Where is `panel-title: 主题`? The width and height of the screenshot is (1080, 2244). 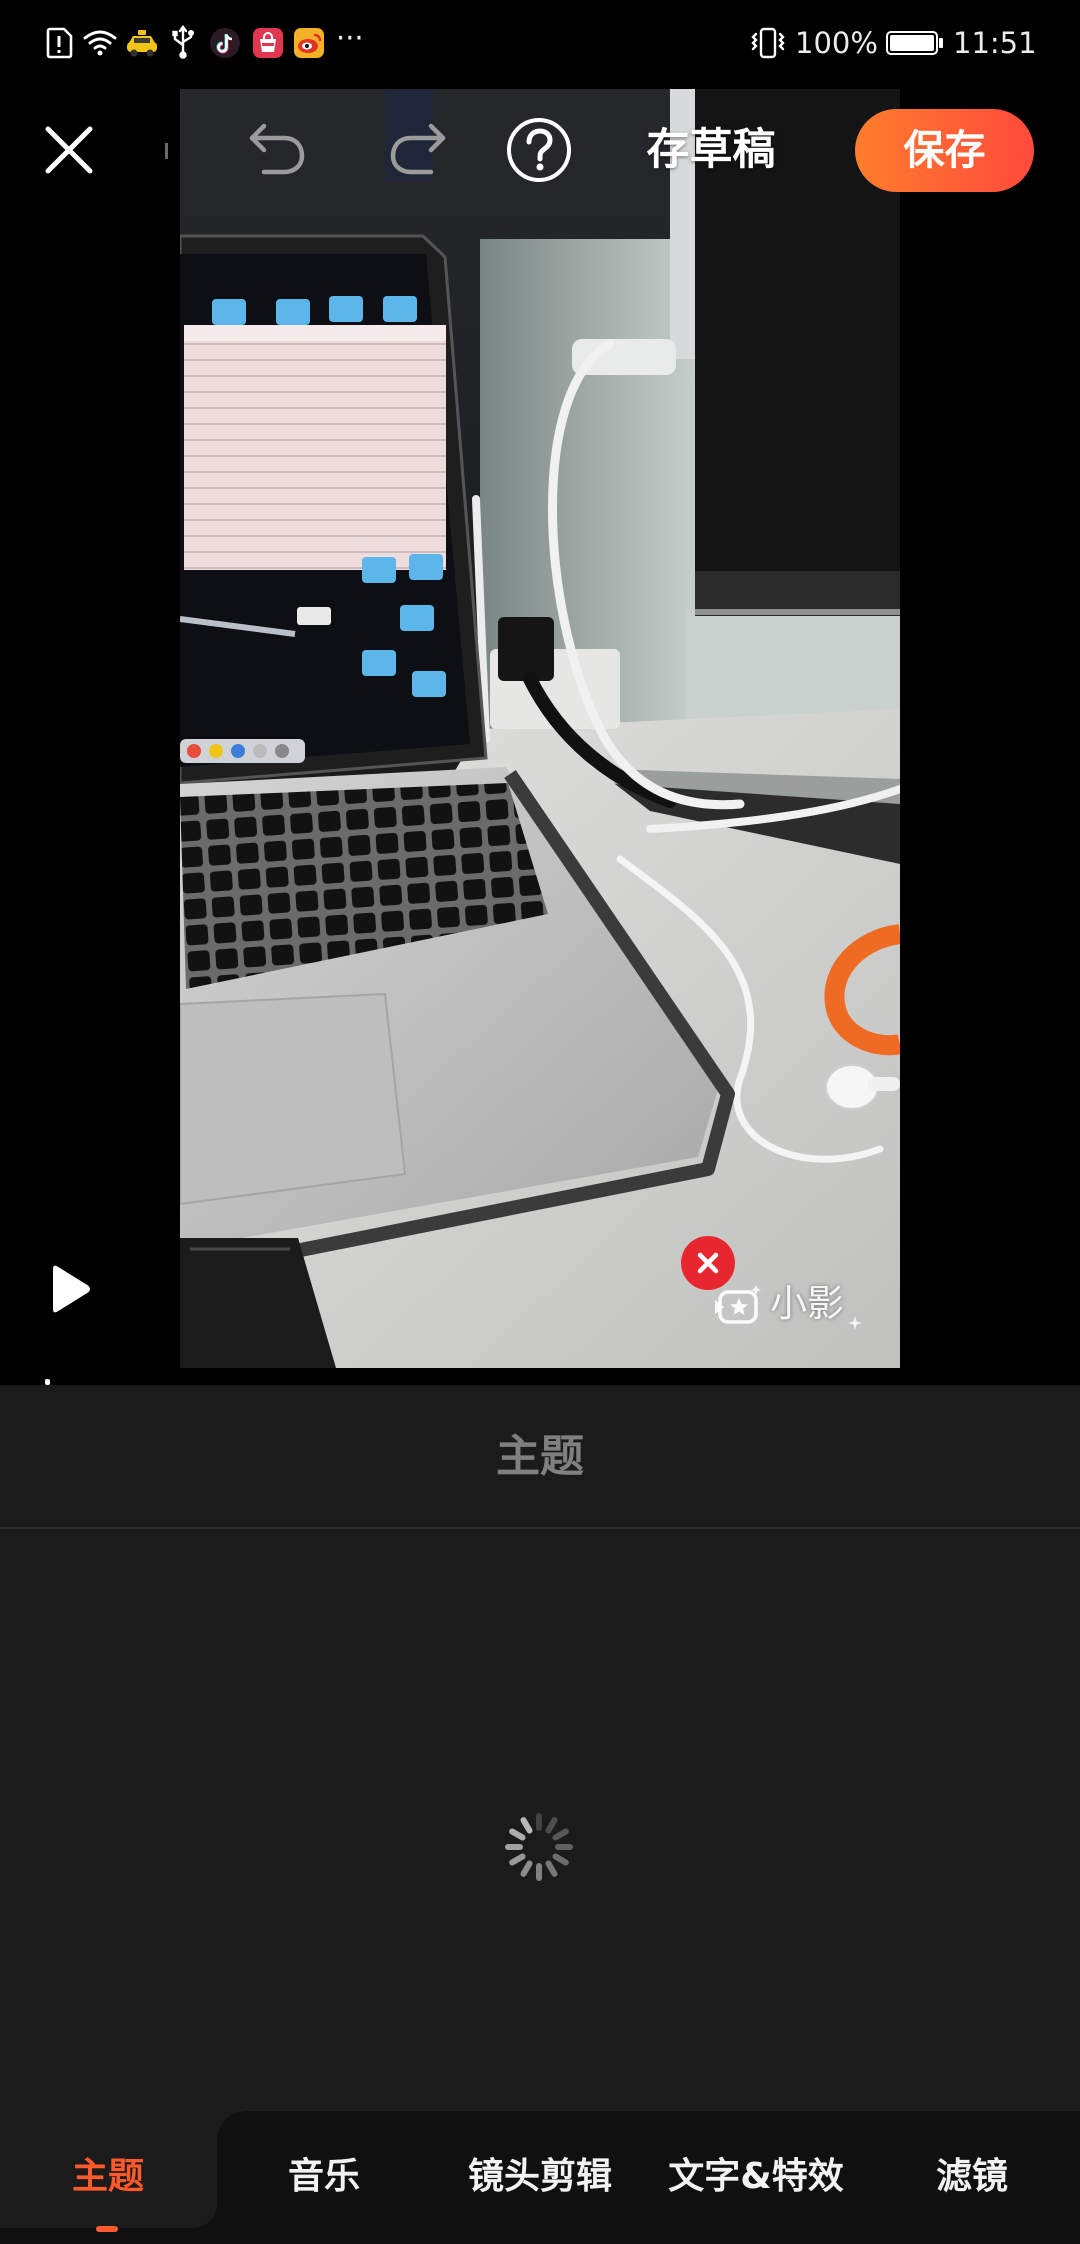 panel-title: 主题 is located at coordinates (540, 1456).